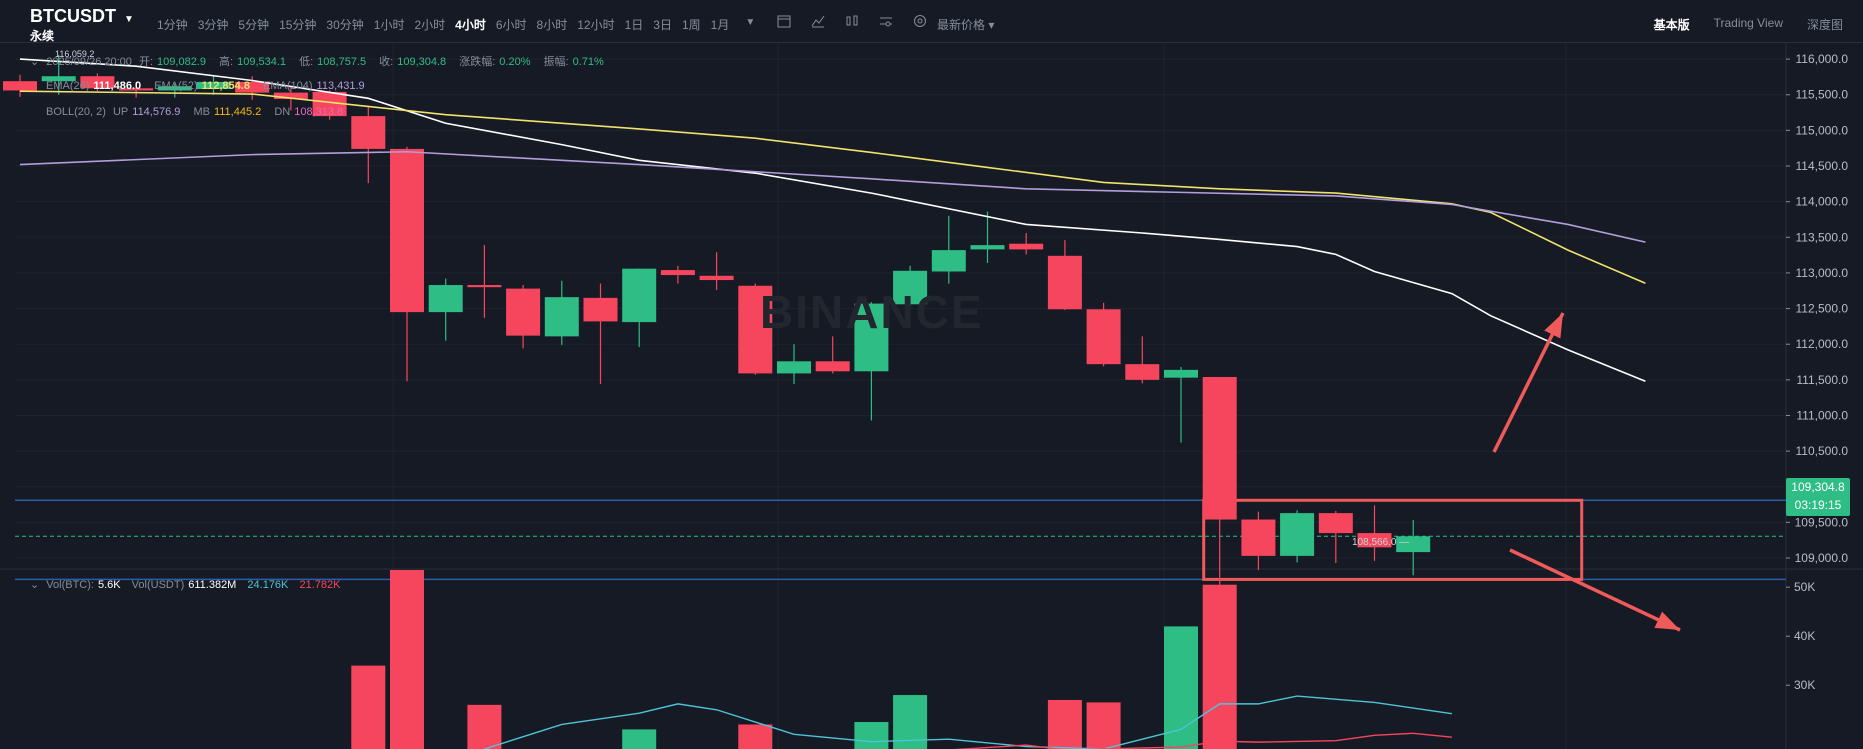  Describe the element at coordinates (1667, 620) in the screenshot. I see `down-arrow-head` at that location.